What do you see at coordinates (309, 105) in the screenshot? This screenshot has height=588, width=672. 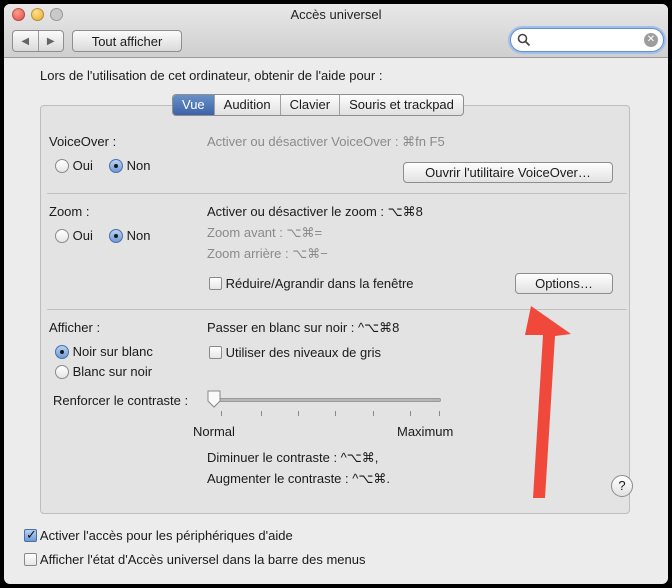 I see `tab-clavier: Clavier` at bounding box center [309, 105].